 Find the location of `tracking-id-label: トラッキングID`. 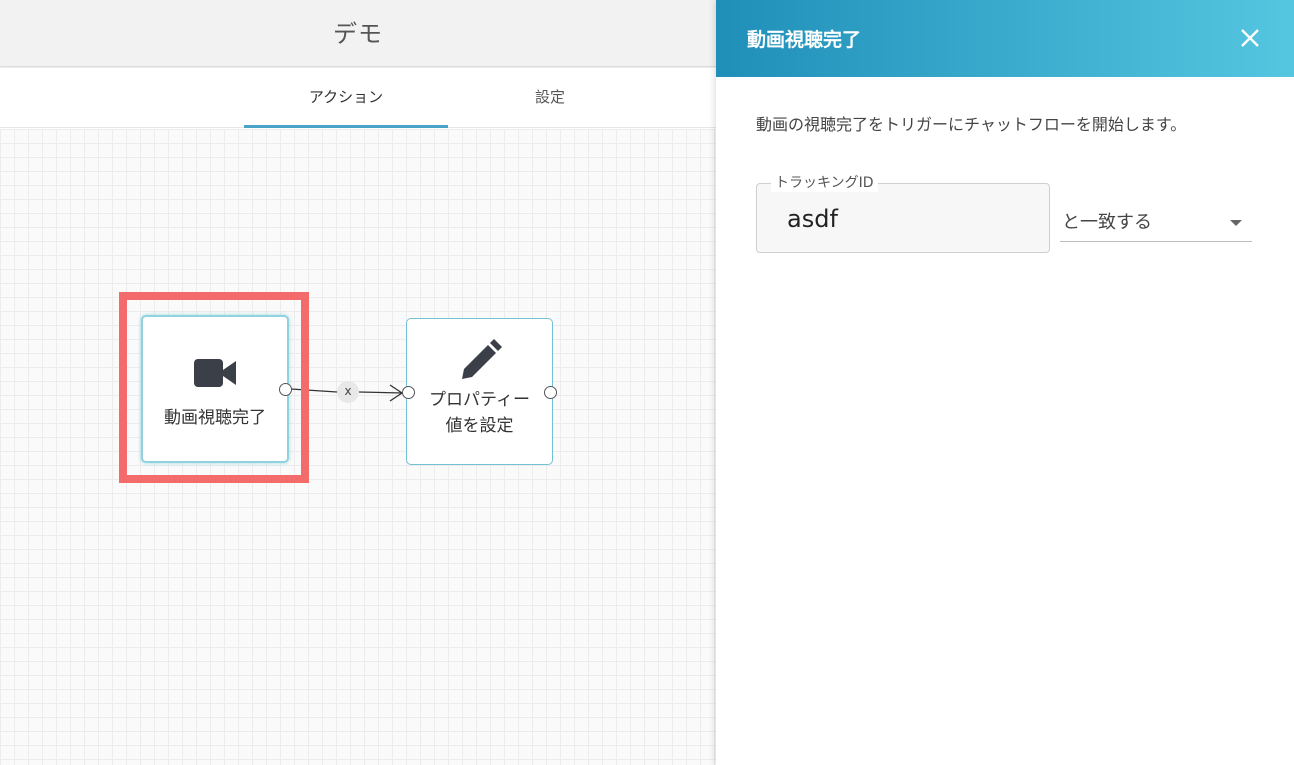

tracking-id-label: トラッキングID is located at coordinates (824, 183).